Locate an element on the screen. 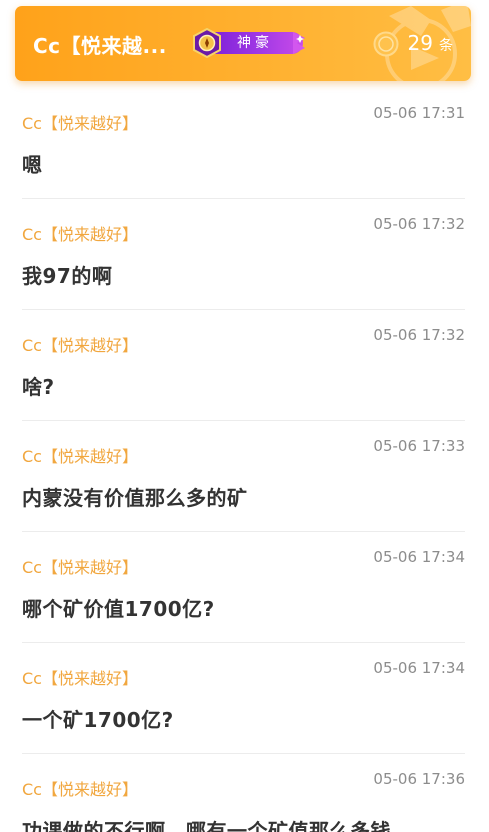  message-text: 啥? is located at coordinates (38, 387).